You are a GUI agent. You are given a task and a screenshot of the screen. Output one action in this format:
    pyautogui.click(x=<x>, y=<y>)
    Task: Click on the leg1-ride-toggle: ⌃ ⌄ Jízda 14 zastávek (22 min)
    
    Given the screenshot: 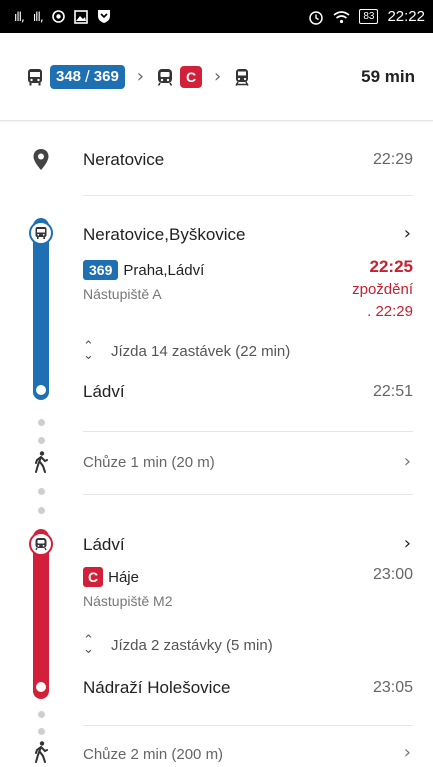 What is the action you would take?
    pyautogui.click(x=187, y=351)
    